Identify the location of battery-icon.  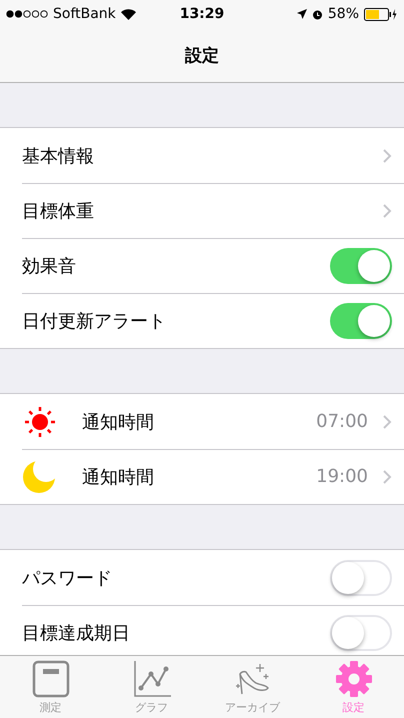
(381, 14).